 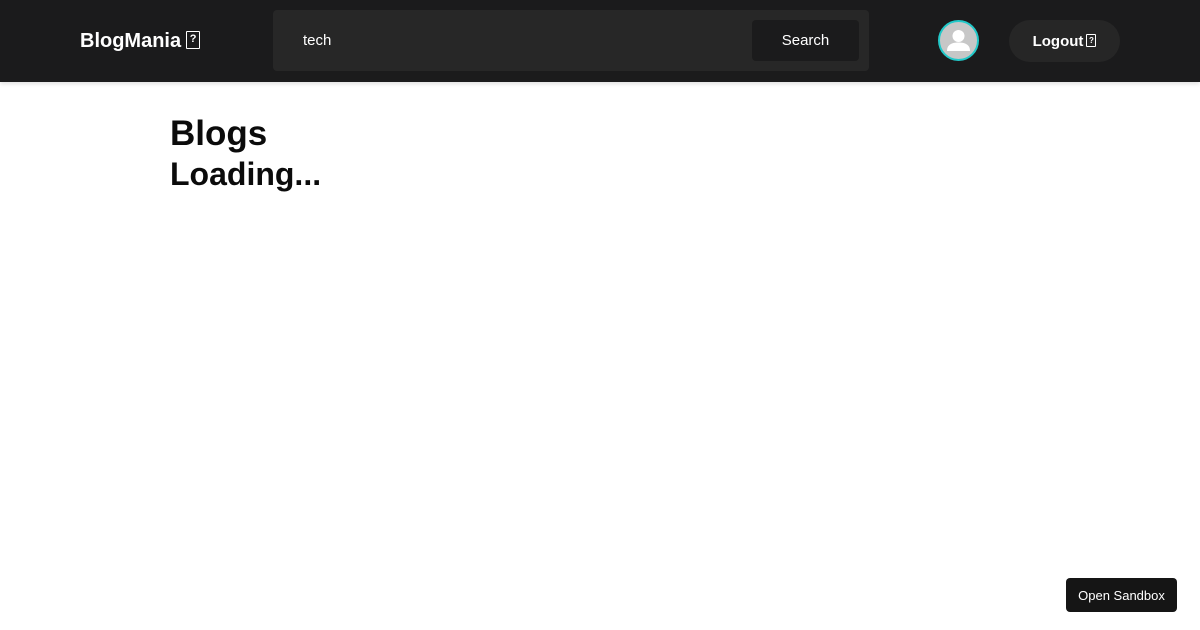 I want to click on logout-button: Logout, so click(x=1064, y=41).